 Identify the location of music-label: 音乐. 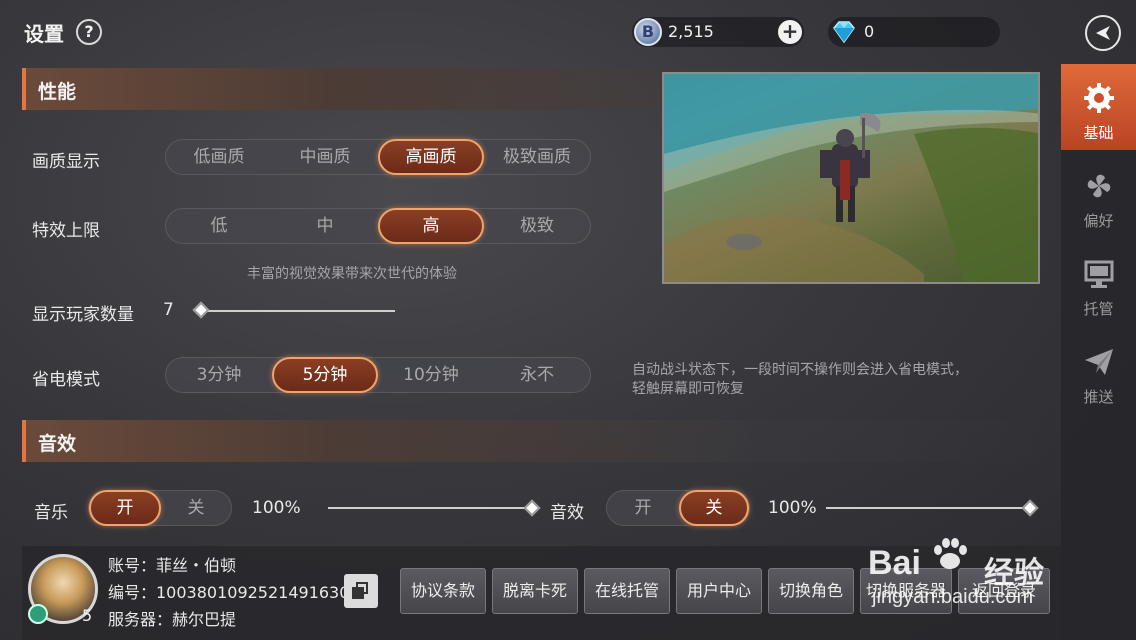
(51, 513).